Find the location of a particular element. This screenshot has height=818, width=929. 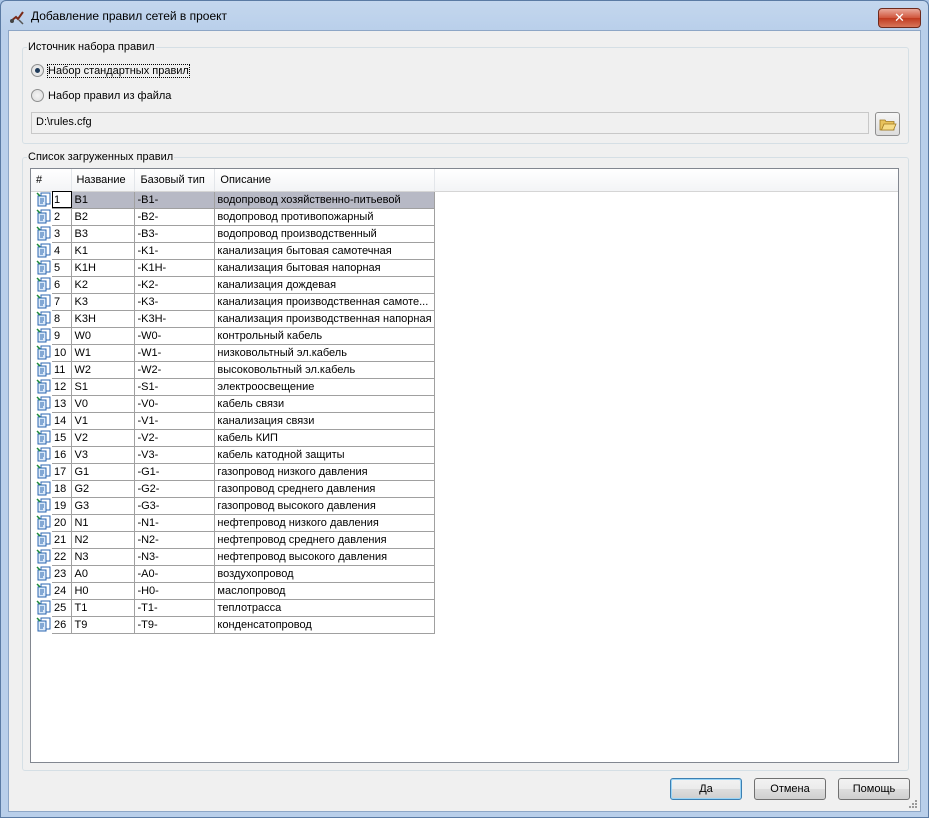

row-name: N3 is located at coordinates (103, 557).